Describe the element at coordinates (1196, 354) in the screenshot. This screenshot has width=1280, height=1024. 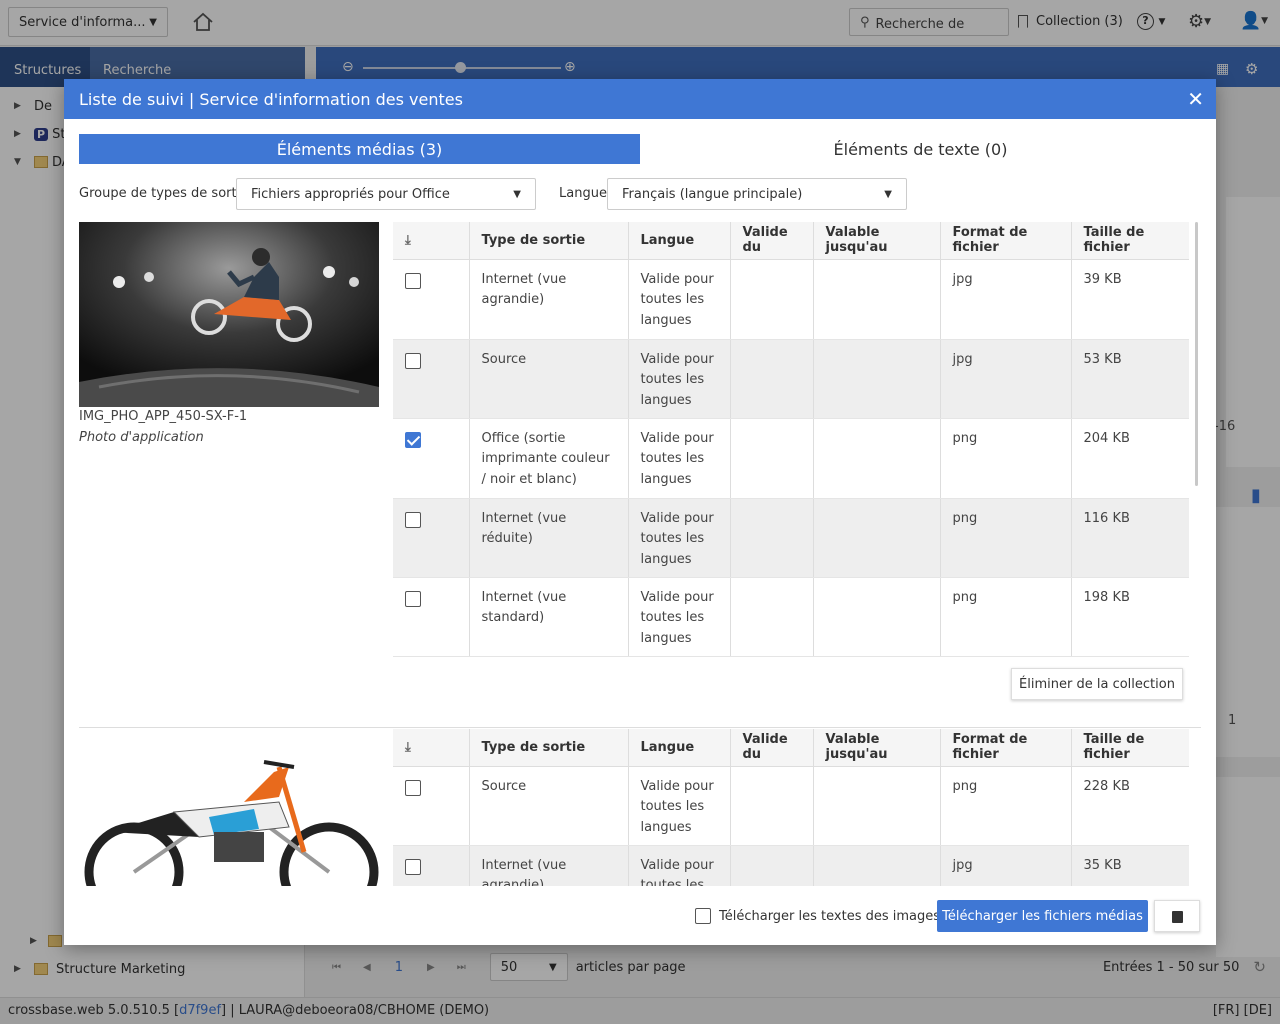
I see `scrollbar-thumb` at that location.